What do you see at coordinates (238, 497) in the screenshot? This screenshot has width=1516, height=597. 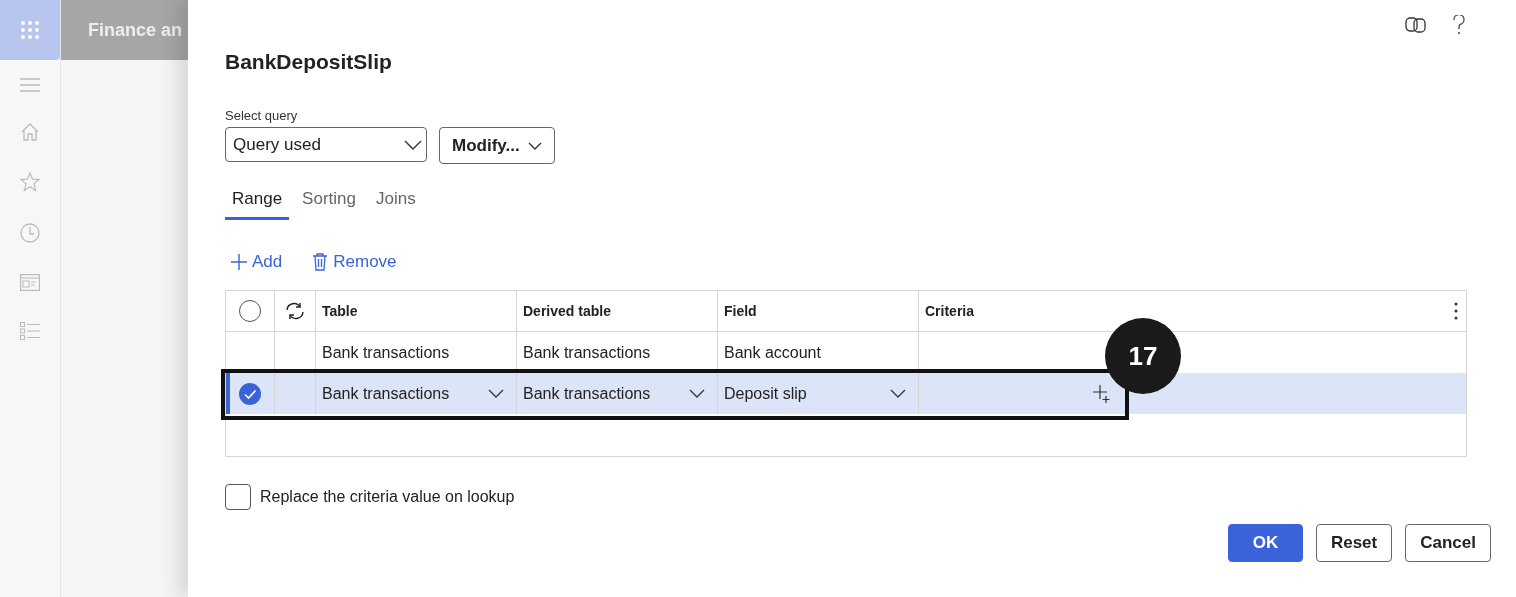 I see `checkbox` at bounding box center [238, 497].